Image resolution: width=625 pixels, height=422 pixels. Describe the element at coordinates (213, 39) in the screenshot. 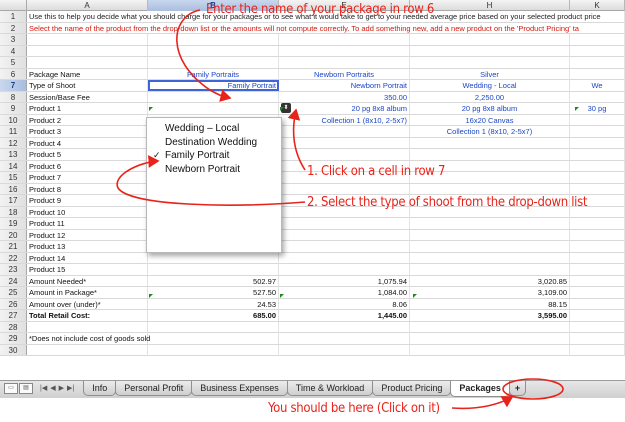

I see `cell-b3` at that location.